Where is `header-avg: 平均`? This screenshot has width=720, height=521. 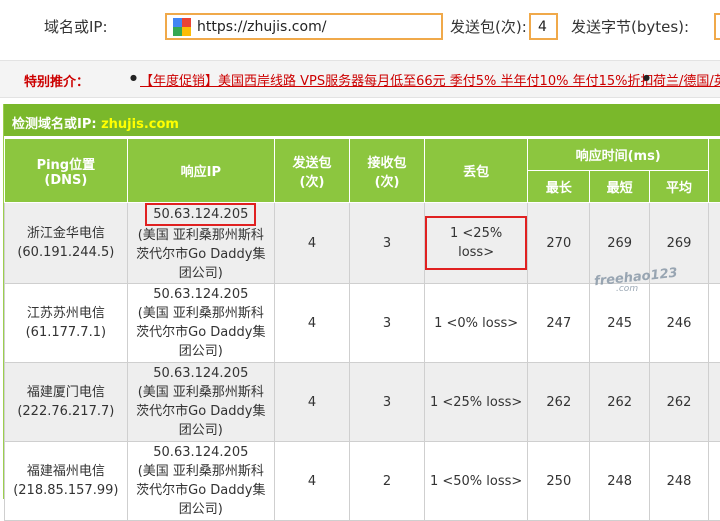 header-avg: 平均 is located at coordinates (678, 187).